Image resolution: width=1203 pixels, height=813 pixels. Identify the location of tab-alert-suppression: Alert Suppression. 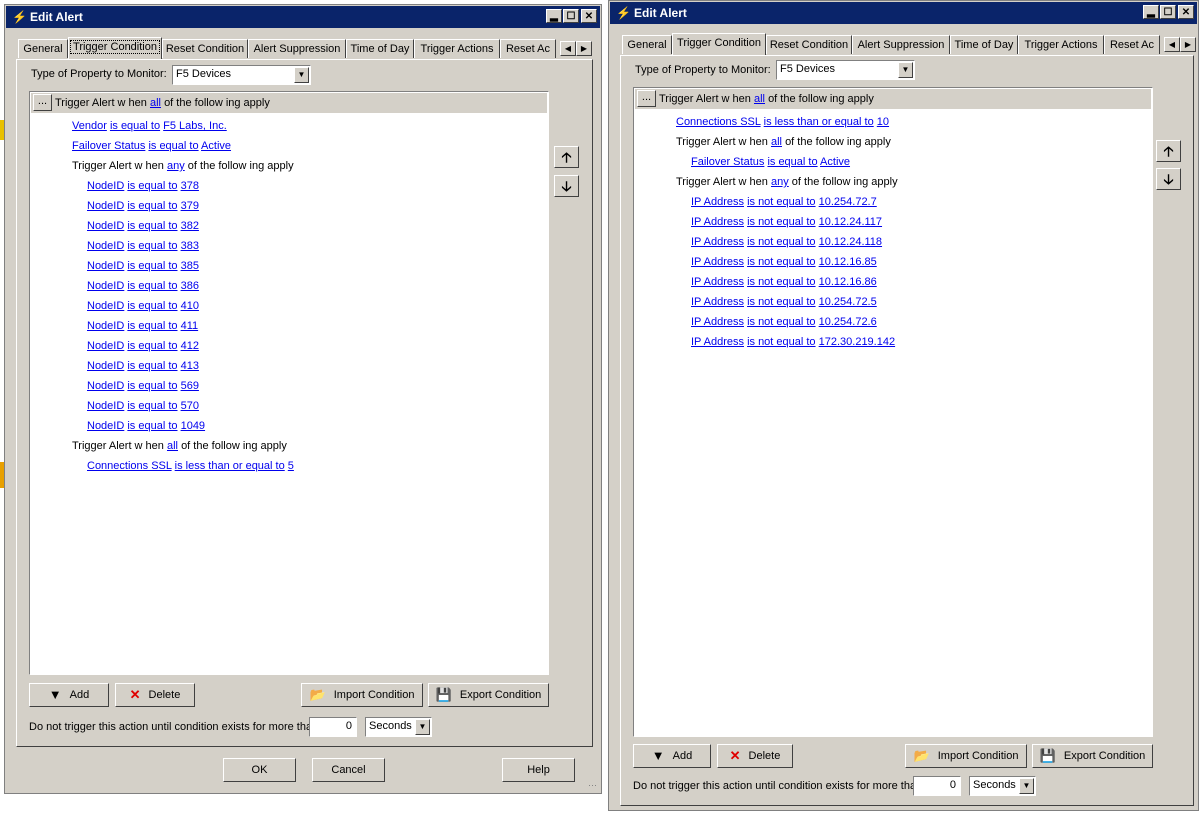
(297, 48).